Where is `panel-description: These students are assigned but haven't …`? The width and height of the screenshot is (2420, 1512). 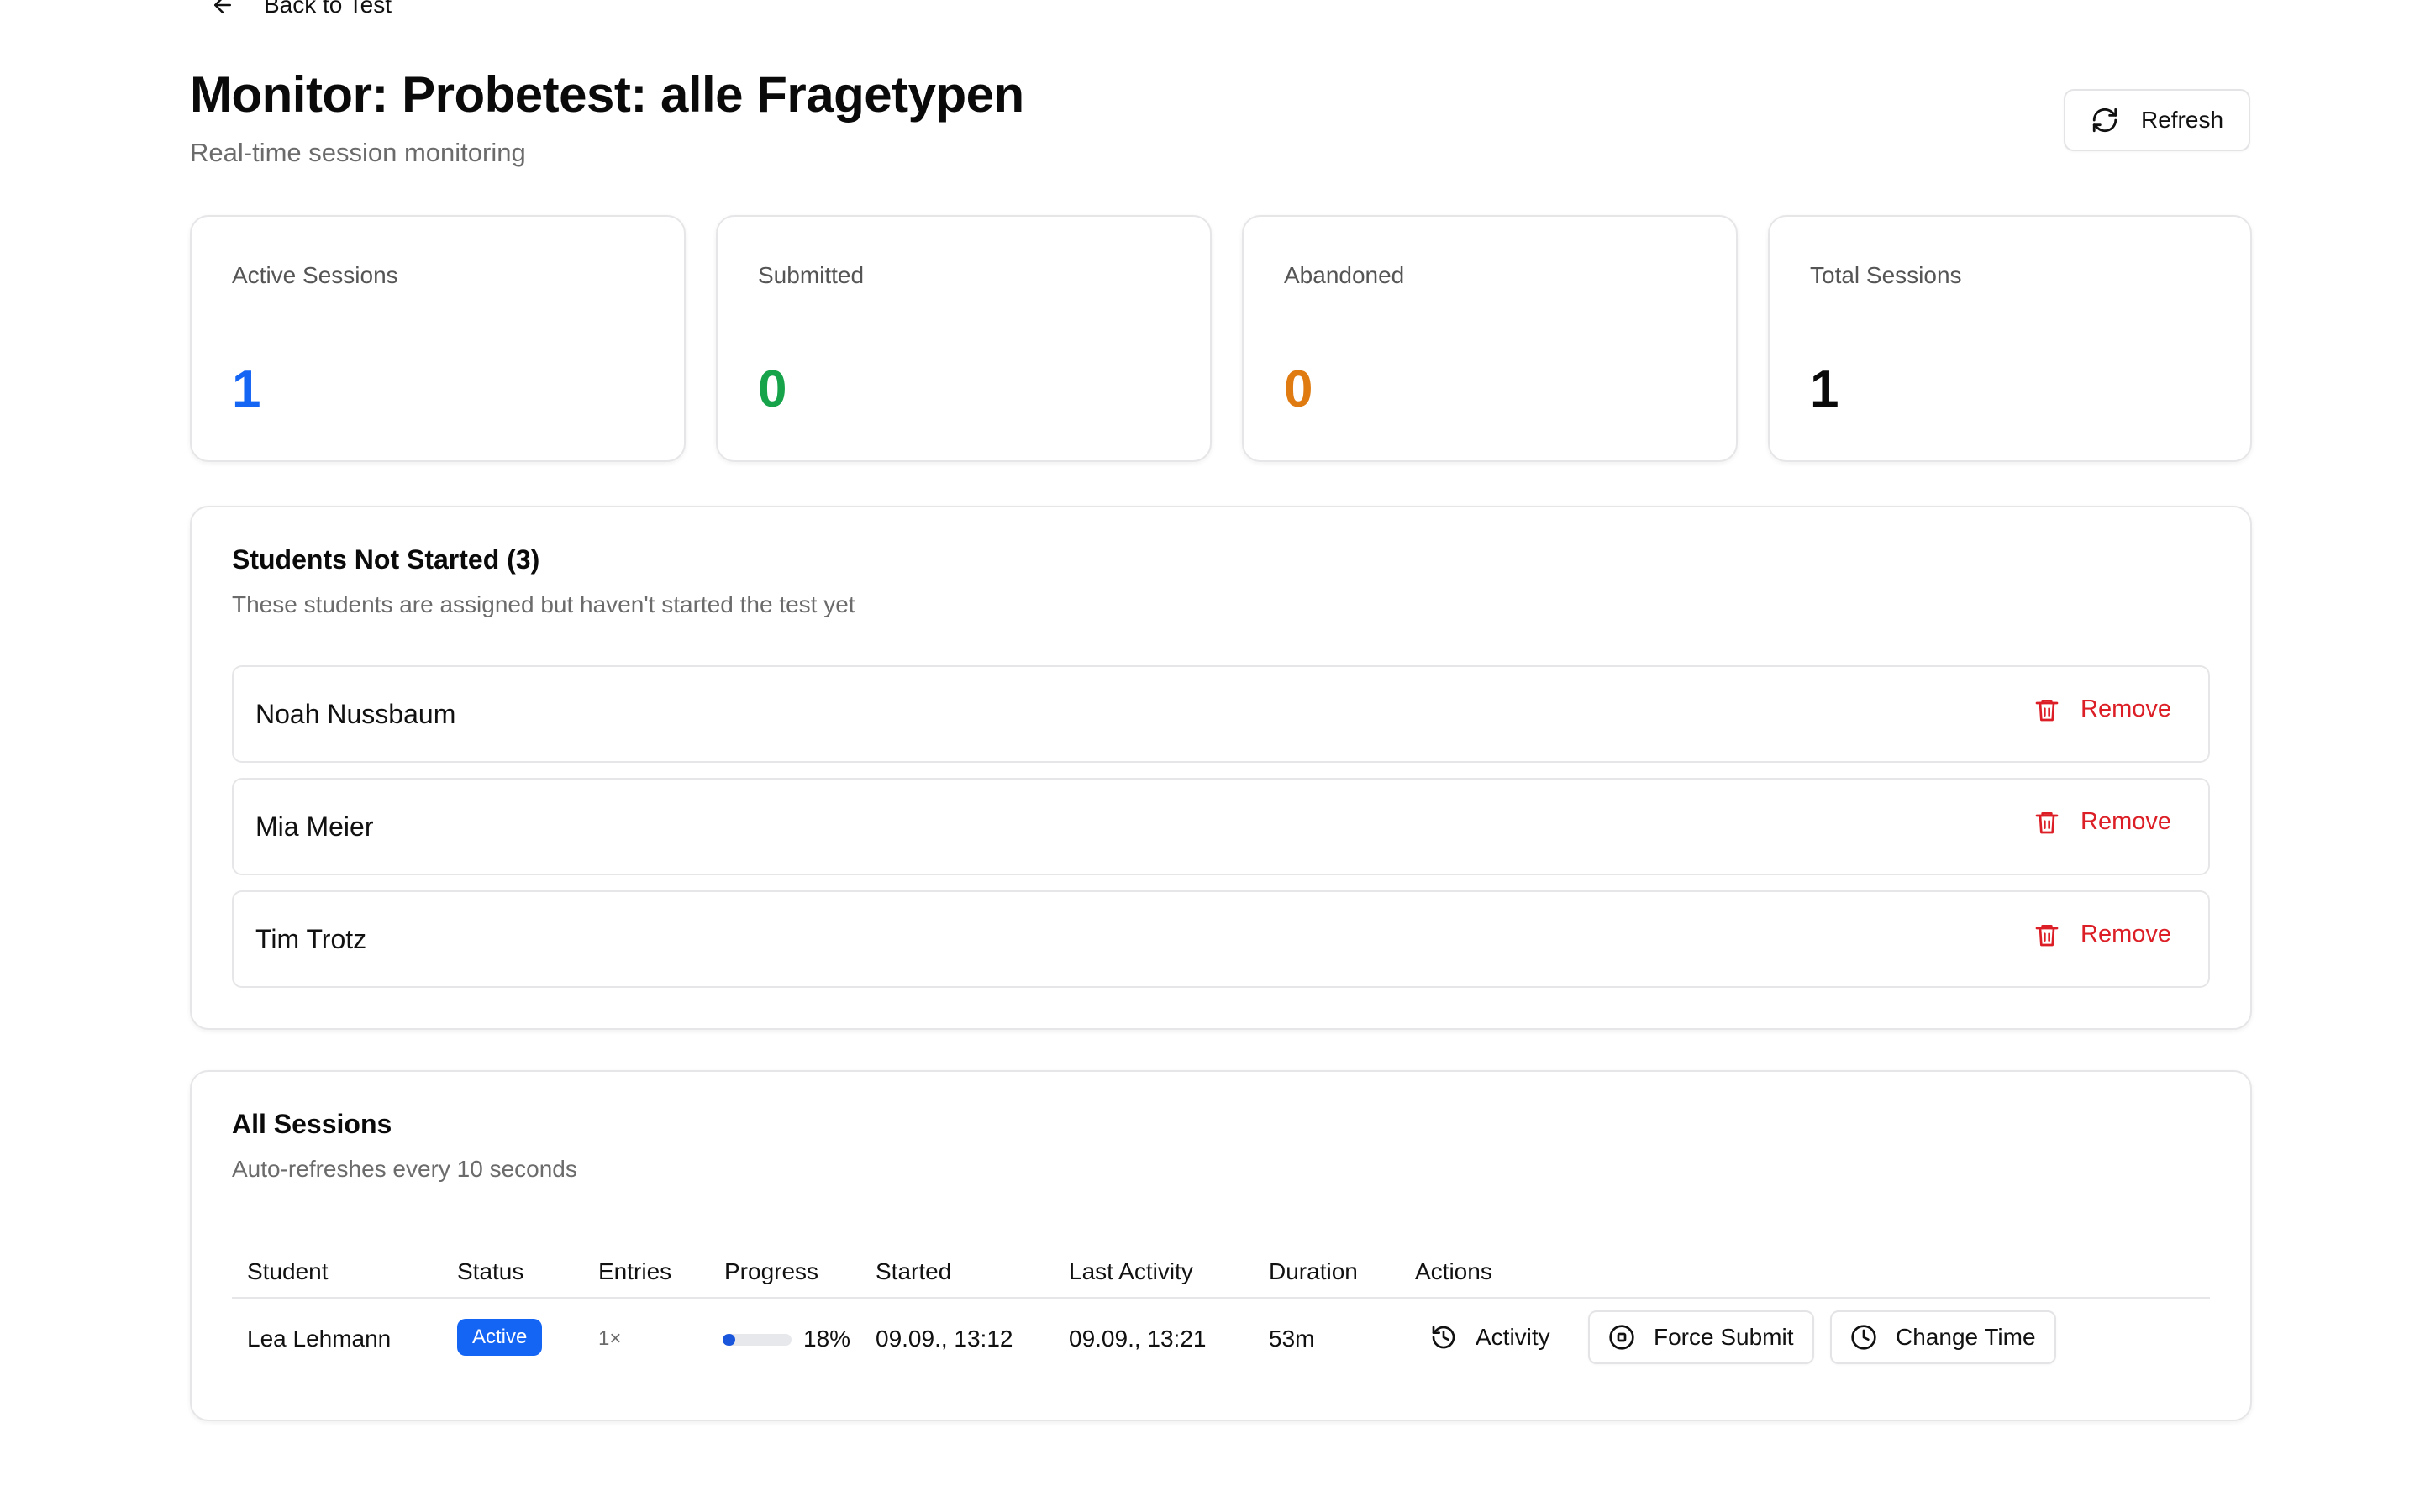 panel-description: These students are assigned but haven't … is located at coordinates (543, 604).